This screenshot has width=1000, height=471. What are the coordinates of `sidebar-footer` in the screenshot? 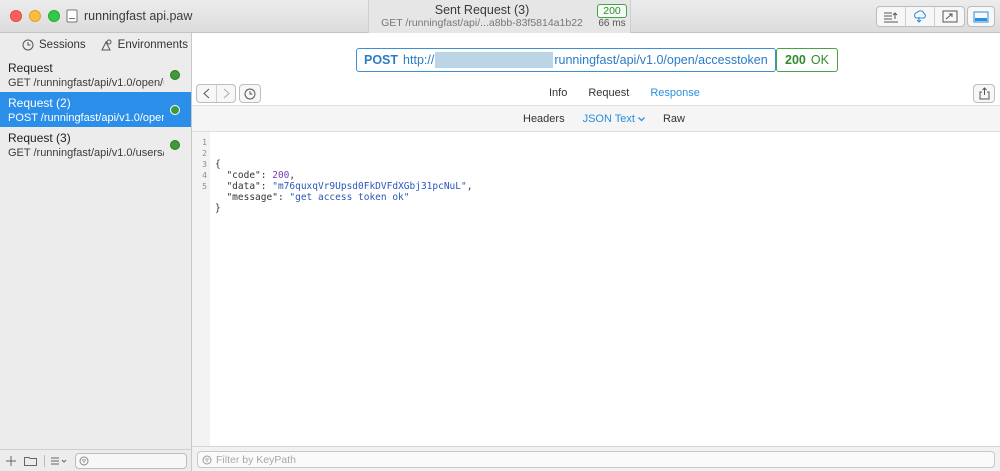 It's located at (95, 460).